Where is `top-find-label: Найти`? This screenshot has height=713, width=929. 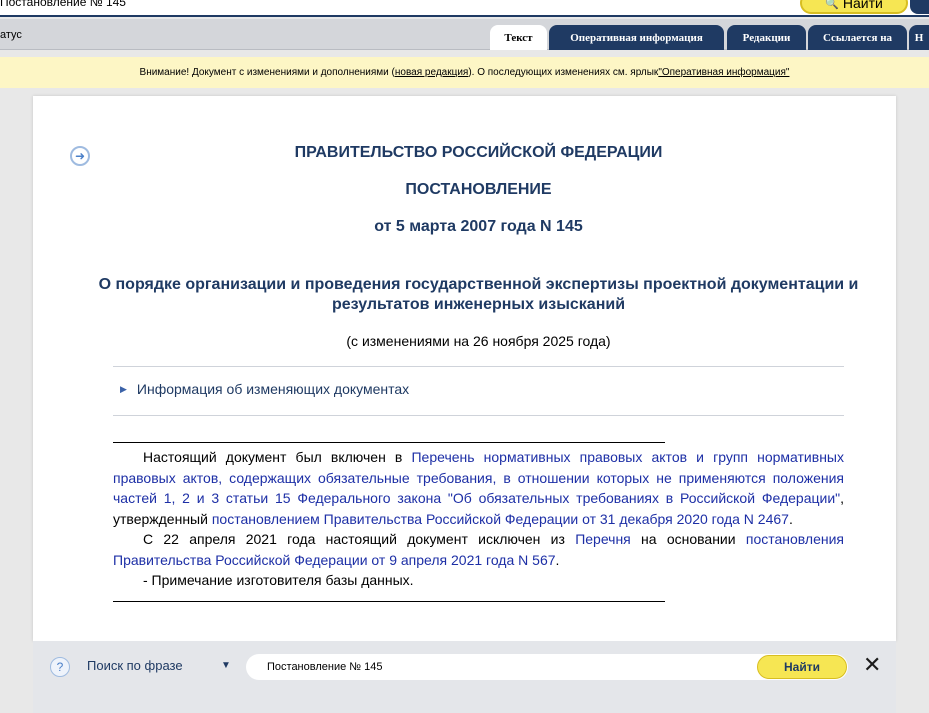 top-find-label: Найти is located at coordinates (862, 5).